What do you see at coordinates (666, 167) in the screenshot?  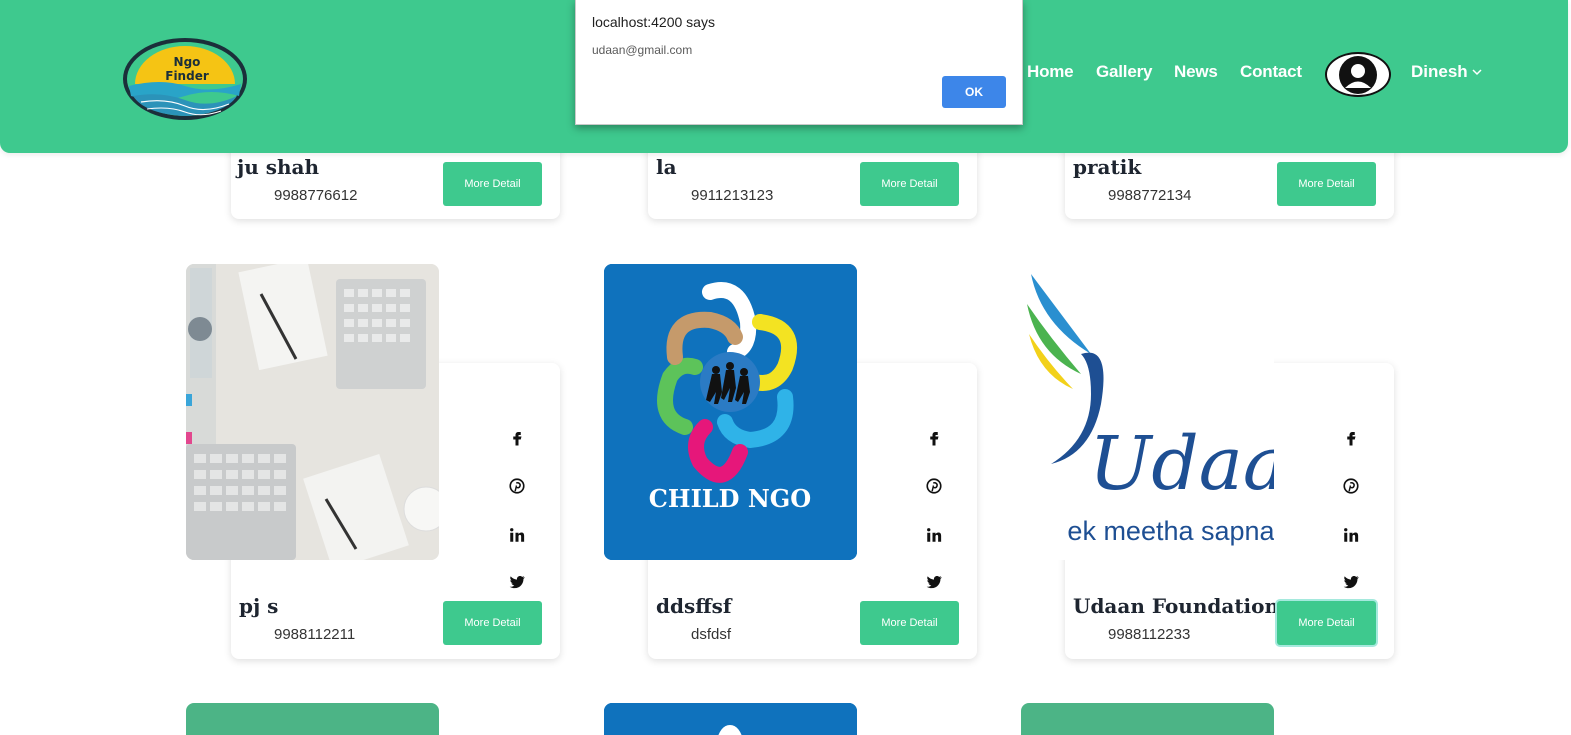 I see `ngo-card-name: la` at bounding box center [666, 167].